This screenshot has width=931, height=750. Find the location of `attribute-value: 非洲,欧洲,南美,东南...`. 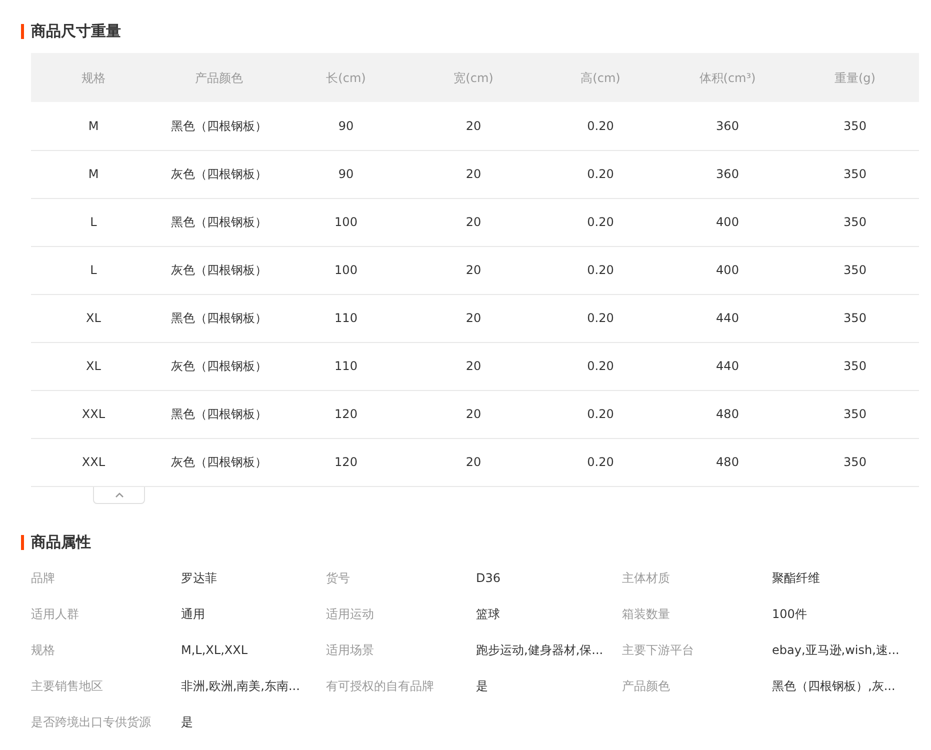

attribute-value: 非洲,欧洲,南美,东南... is located at coordinates (241, 686).